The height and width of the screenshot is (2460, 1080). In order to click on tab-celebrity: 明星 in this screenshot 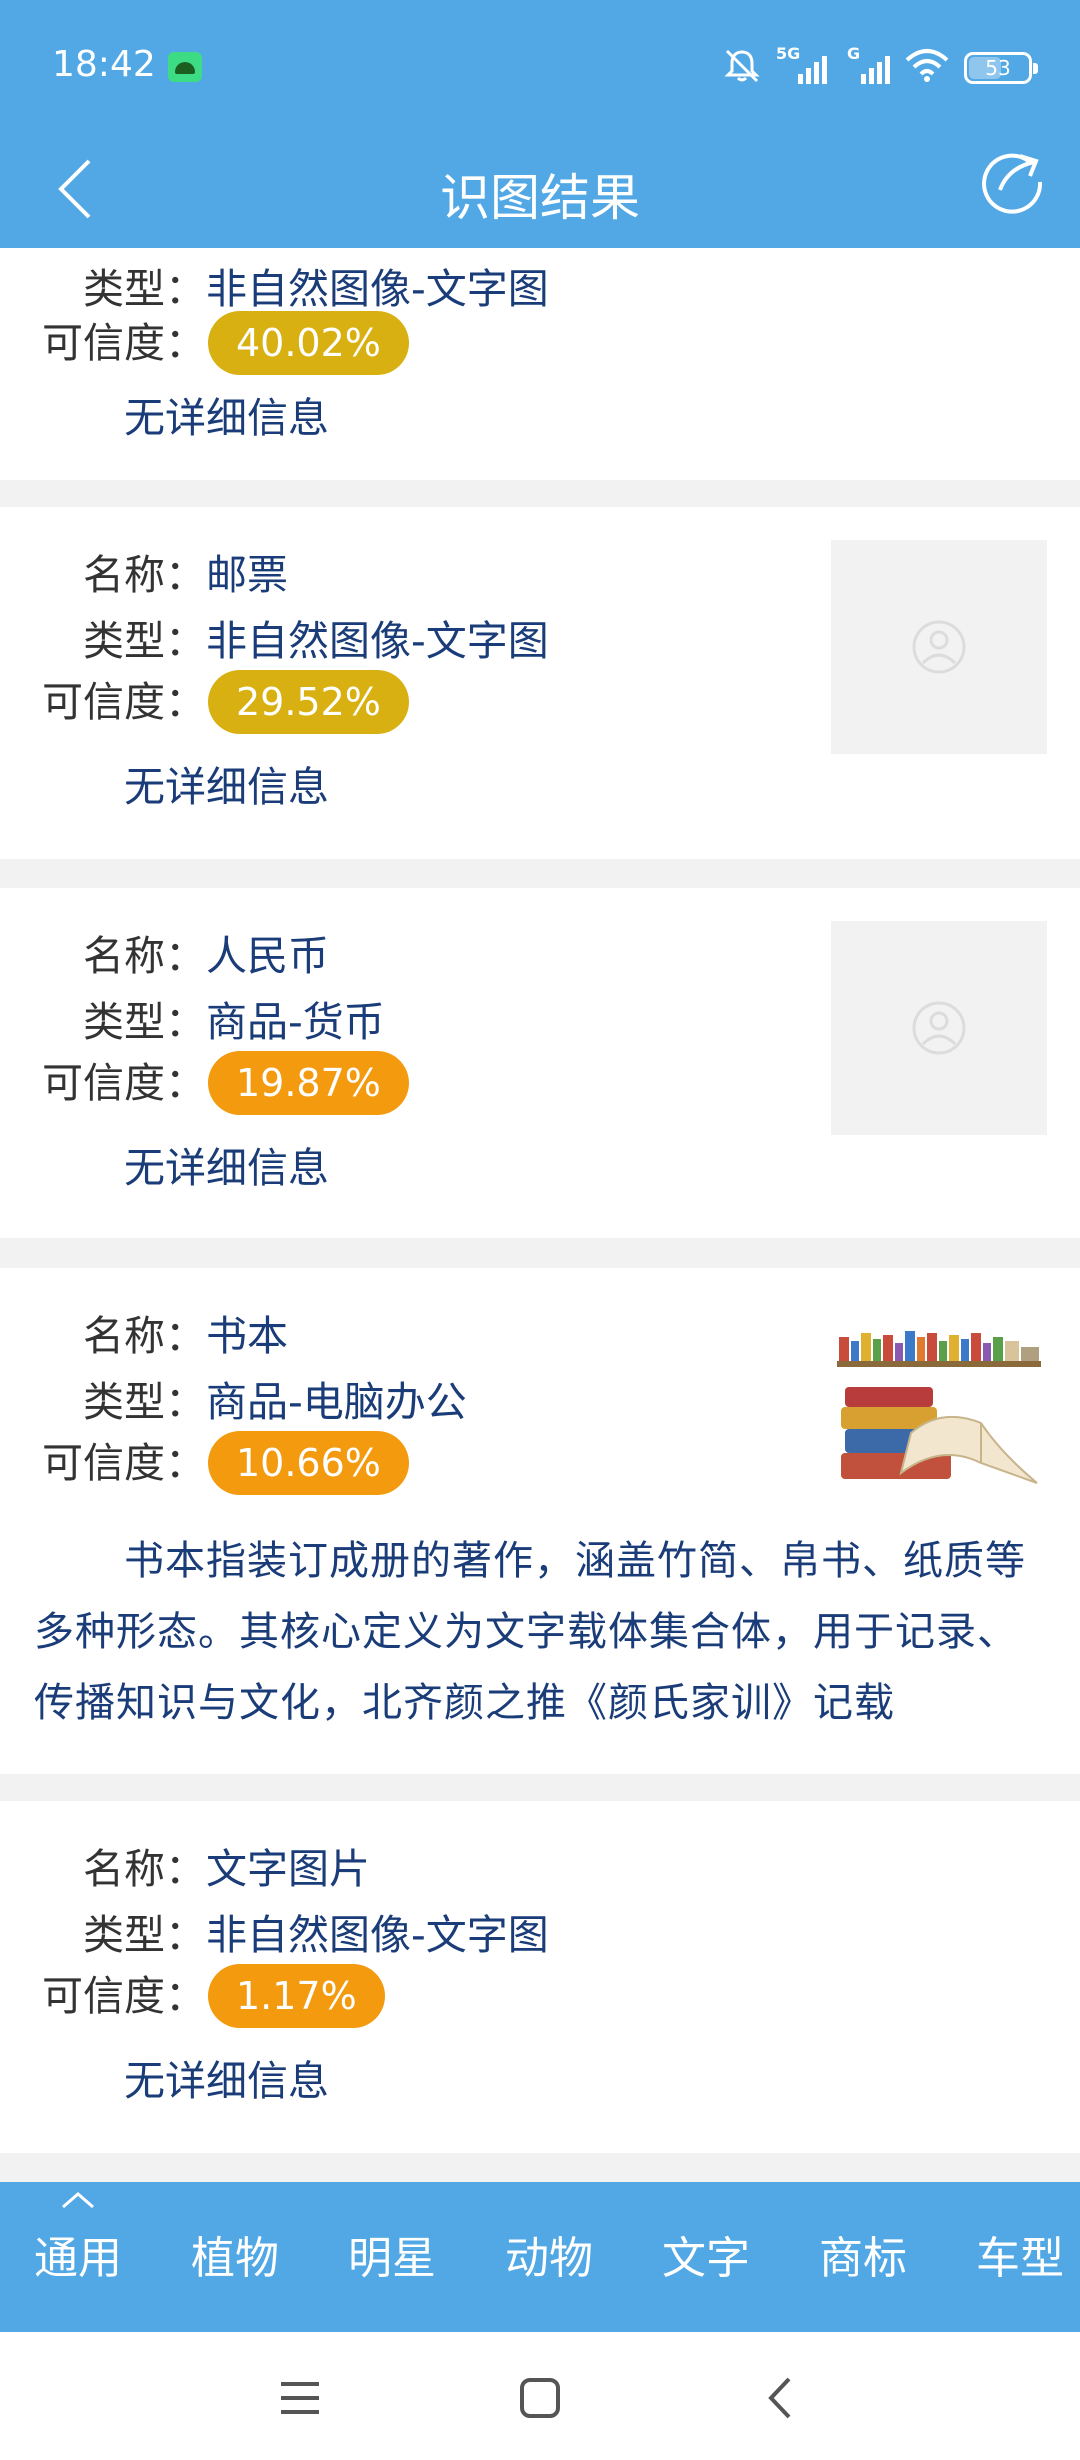, I will do `click(392, 2259)`.